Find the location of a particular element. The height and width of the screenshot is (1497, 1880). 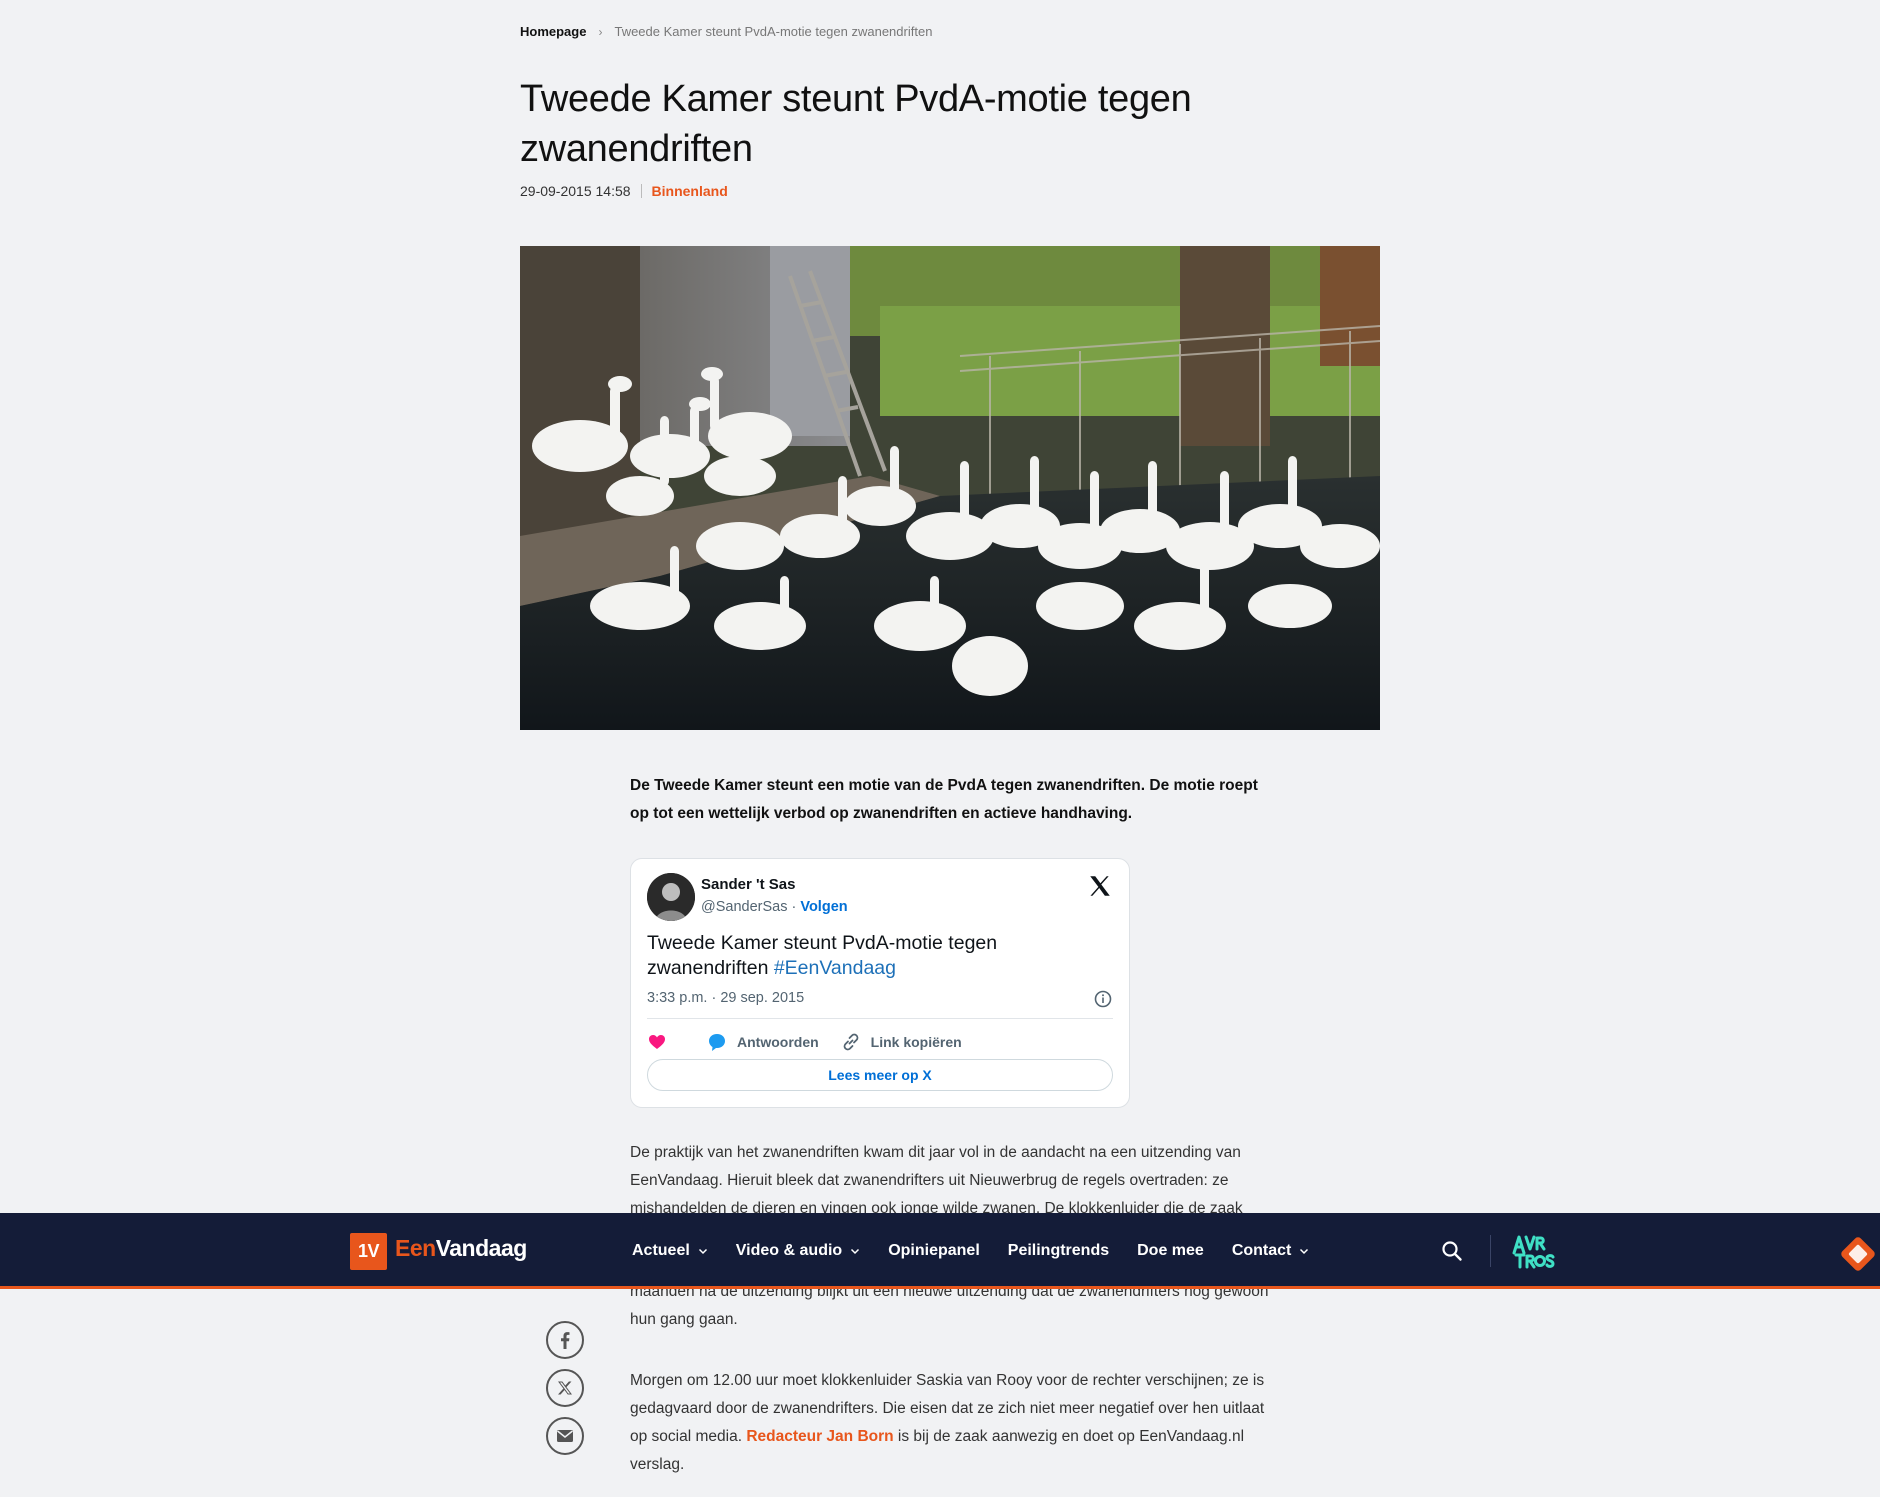

tweet-hashtag: #EenVandaag is located at coordinates (835, 968).